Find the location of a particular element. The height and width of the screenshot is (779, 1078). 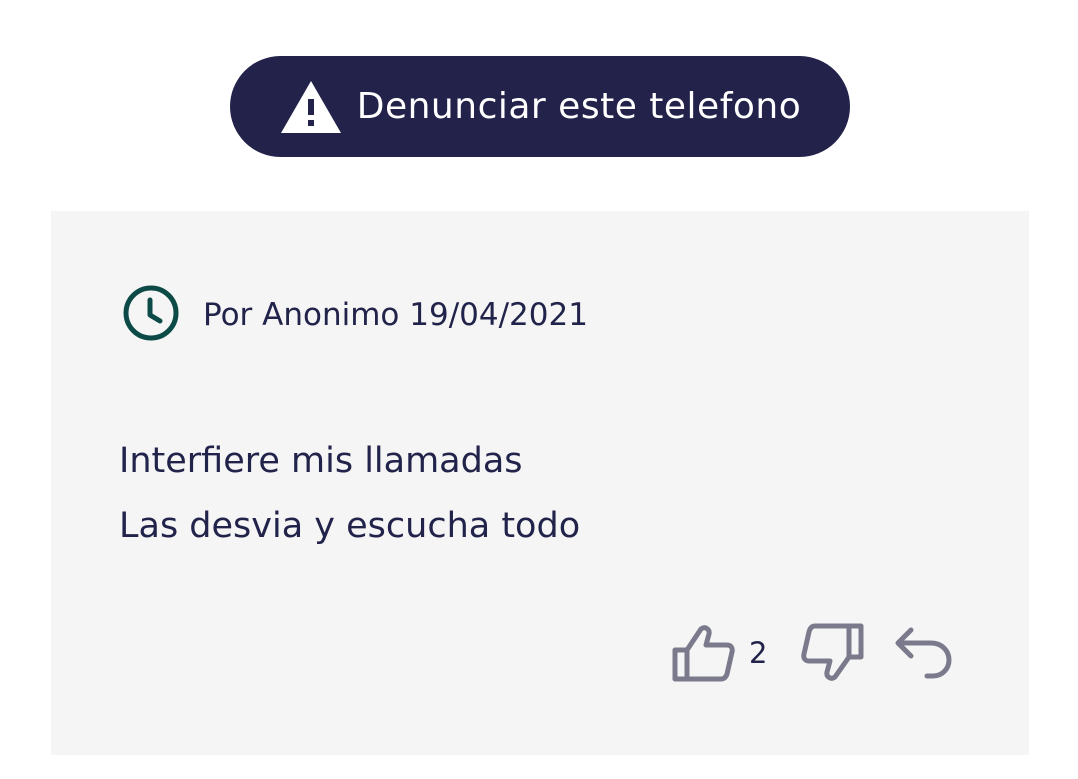

like-count: 2 is located at coordinates (758, 653).